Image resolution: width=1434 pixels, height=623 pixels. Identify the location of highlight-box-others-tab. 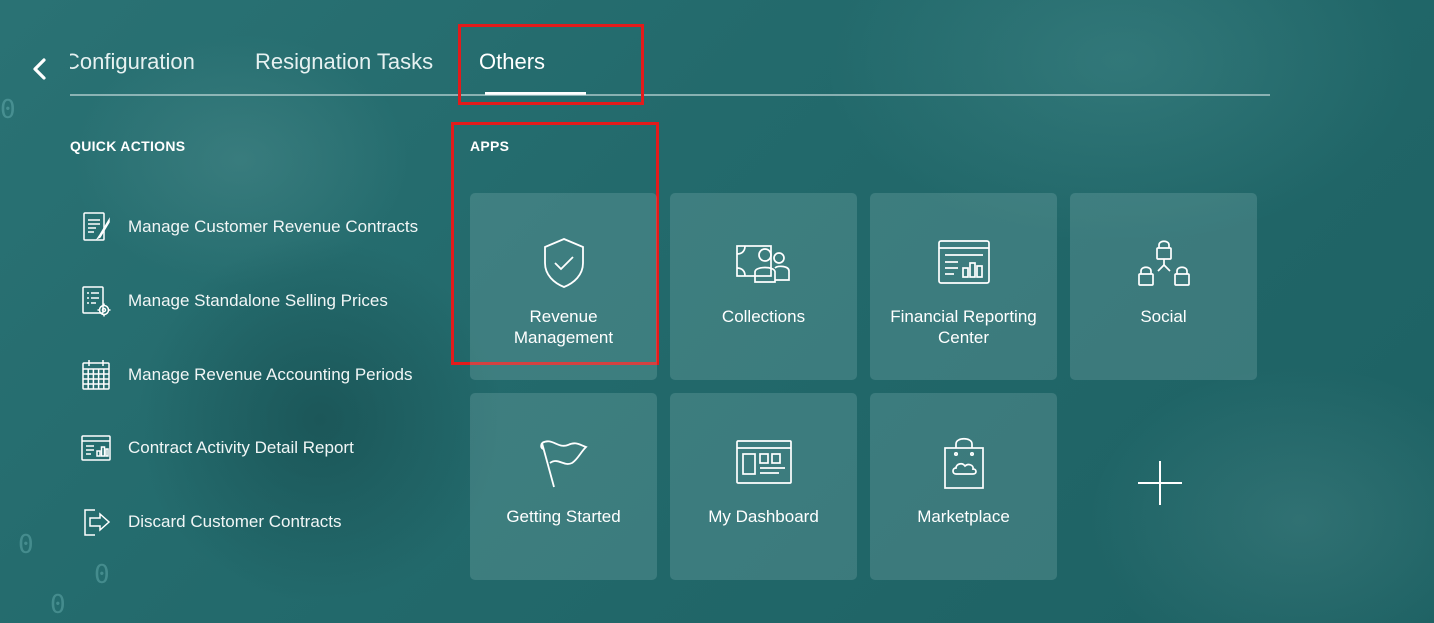
(551, 64).